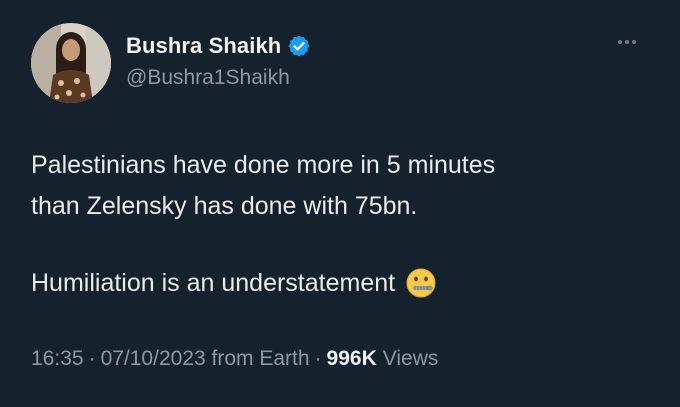 This screenshot has height=407, width=680. Describe the element at coordinates (352, 359) in the screenshot. I see `views-count: 996K` at that location.